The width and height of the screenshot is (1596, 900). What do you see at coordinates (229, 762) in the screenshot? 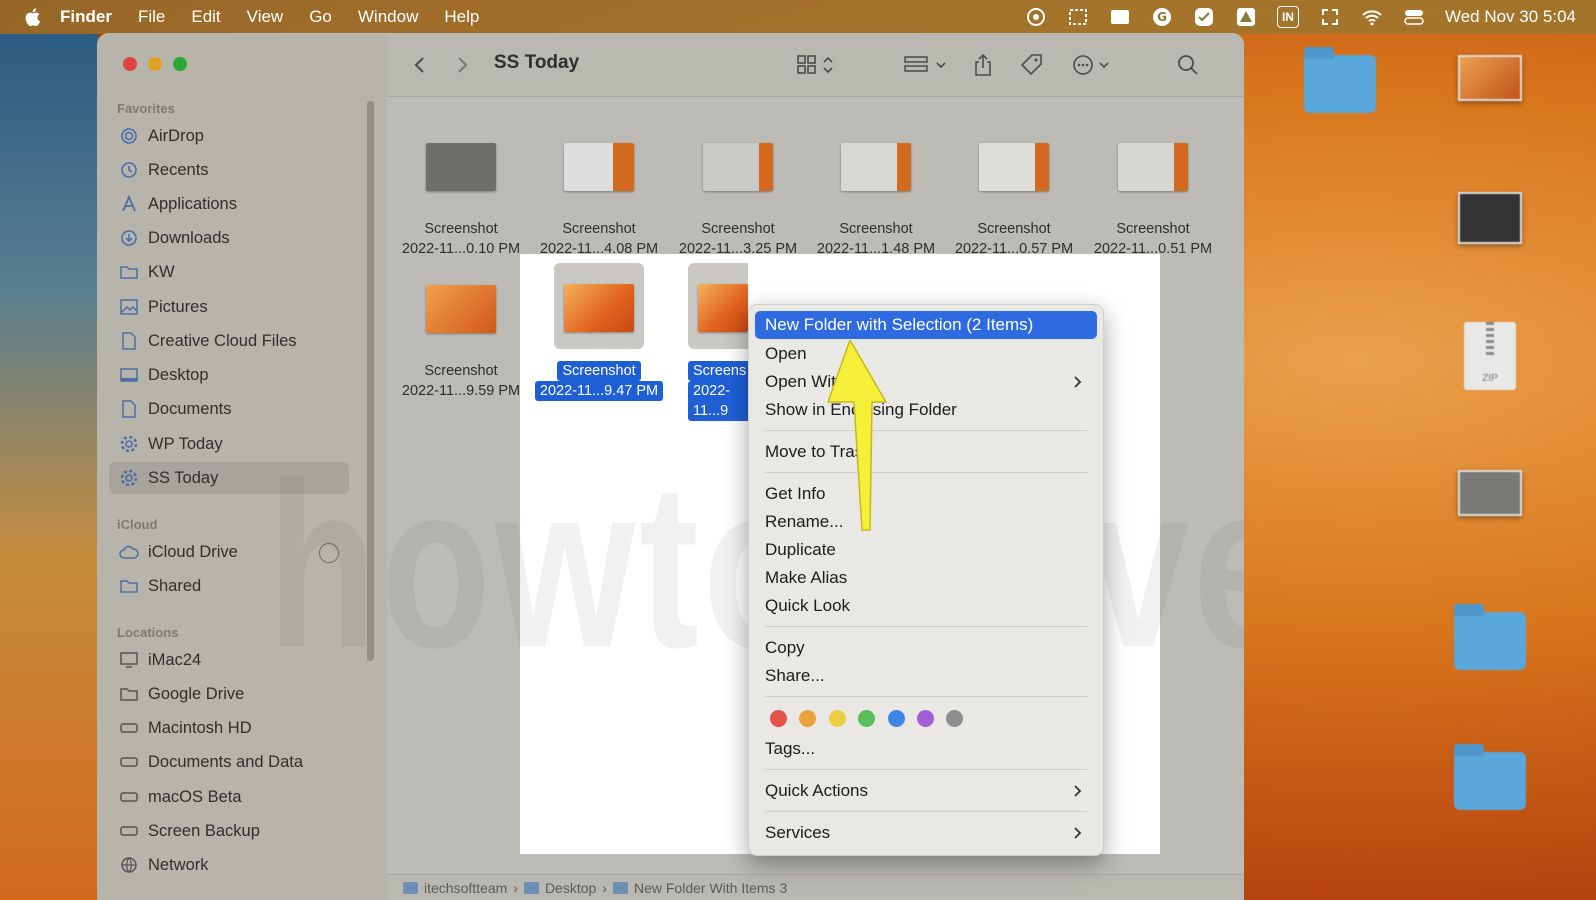
I see `sidebar-item-documents-and-data: Documents and Data` at bounding box center [229, 762].